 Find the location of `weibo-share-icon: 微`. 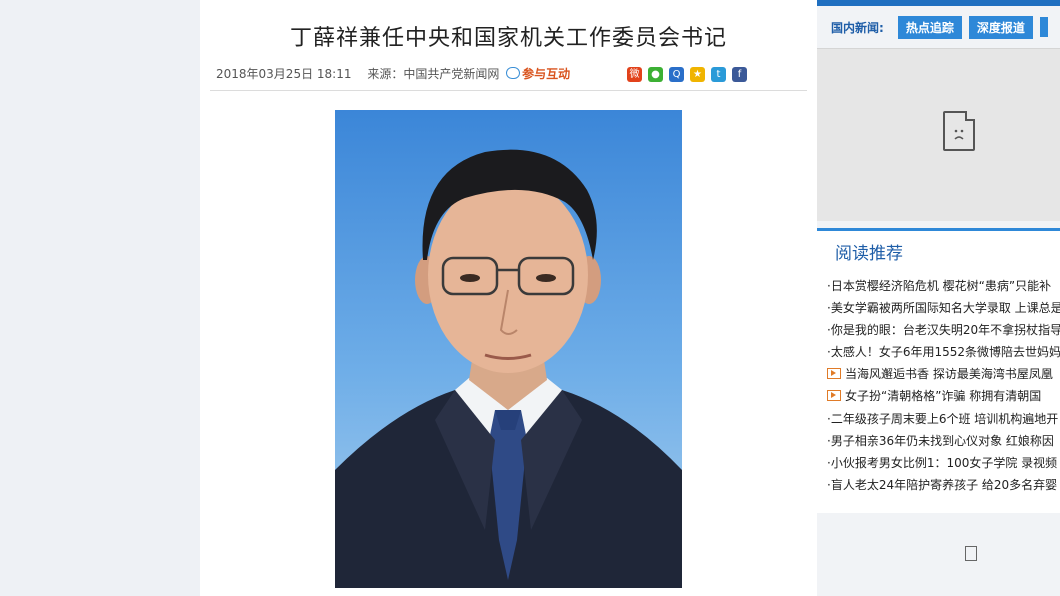

weibo-share-icon: 微 is located at coordinates (634, 74).